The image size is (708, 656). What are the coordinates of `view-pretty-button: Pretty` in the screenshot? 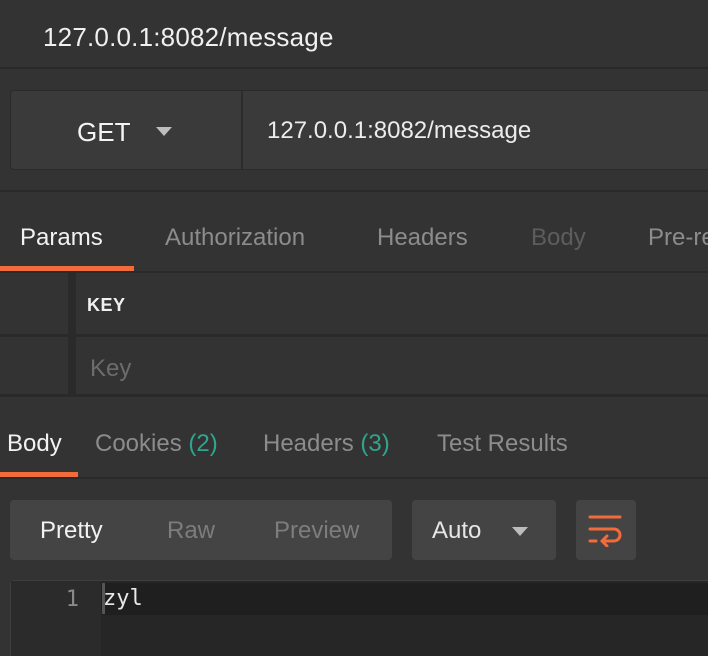 It's located at (71, 531).